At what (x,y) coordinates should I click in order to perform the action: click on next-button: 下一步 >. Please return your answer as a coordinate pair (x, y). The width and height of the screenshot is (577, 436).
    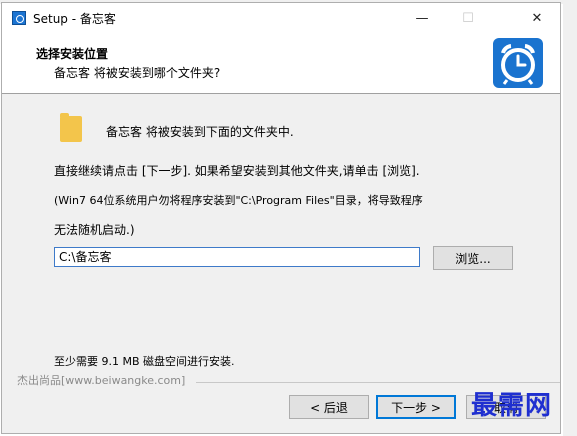
    Looking at the image, I should click on (416, 407).